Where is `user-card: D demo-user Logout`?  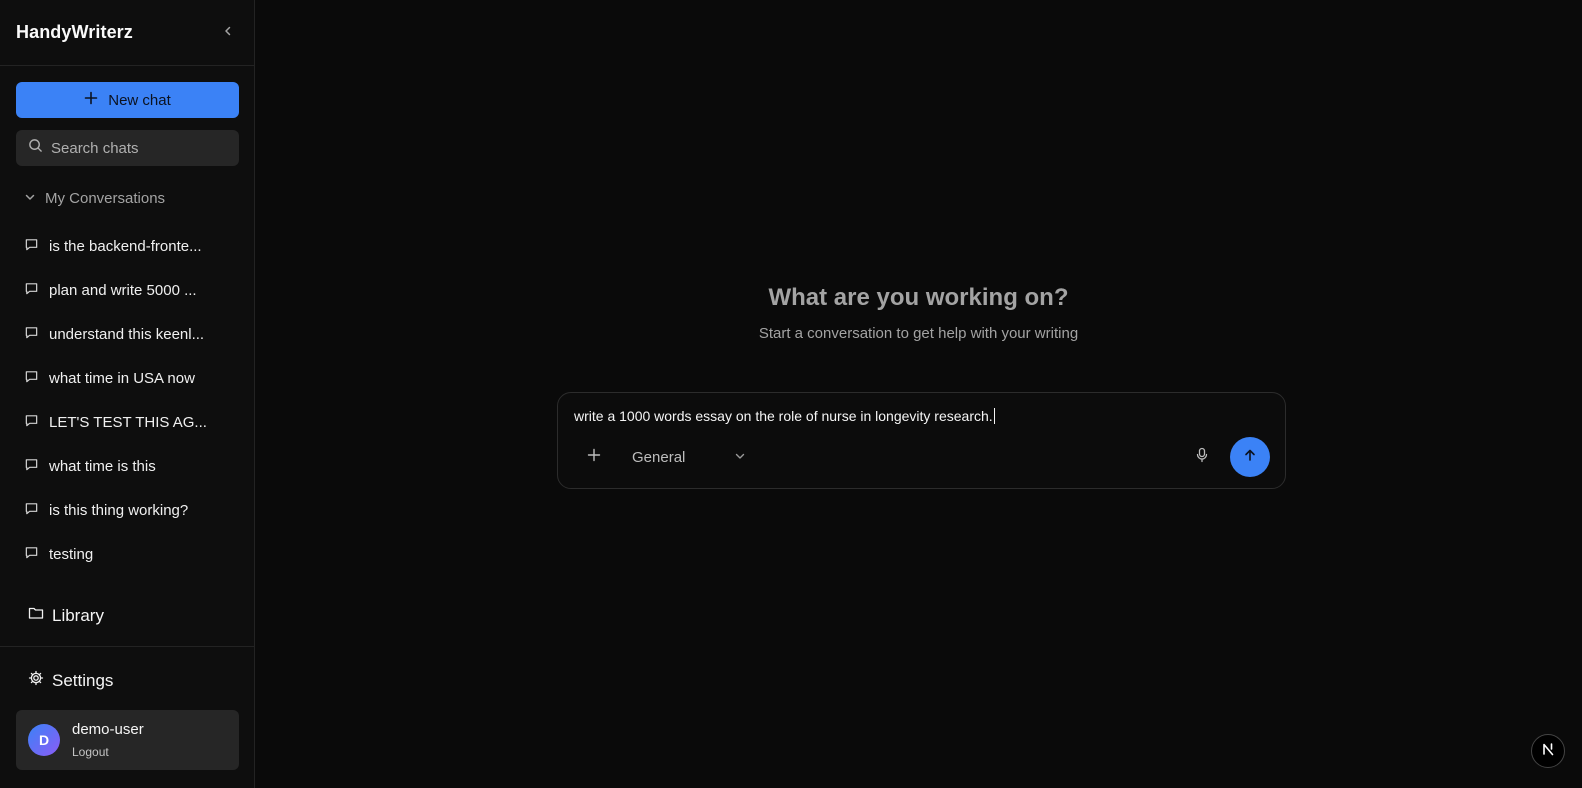
user-card: D demo-user Logout is located at coordinates (127, 740).